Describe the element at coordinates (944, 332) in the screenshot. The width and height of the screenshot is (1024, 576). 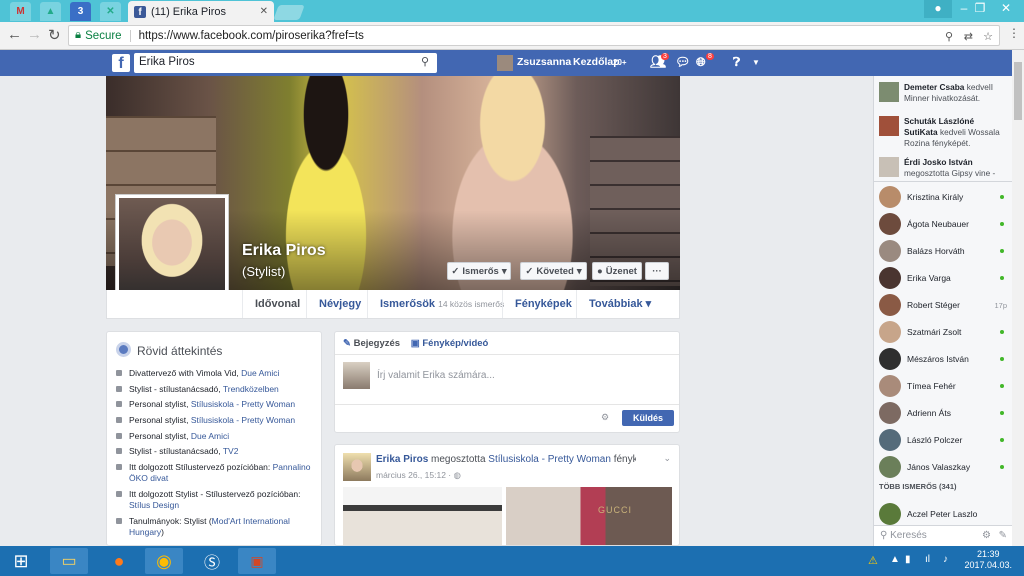
I see `chat-friend-item: Szatmári Zsolt` at that location.